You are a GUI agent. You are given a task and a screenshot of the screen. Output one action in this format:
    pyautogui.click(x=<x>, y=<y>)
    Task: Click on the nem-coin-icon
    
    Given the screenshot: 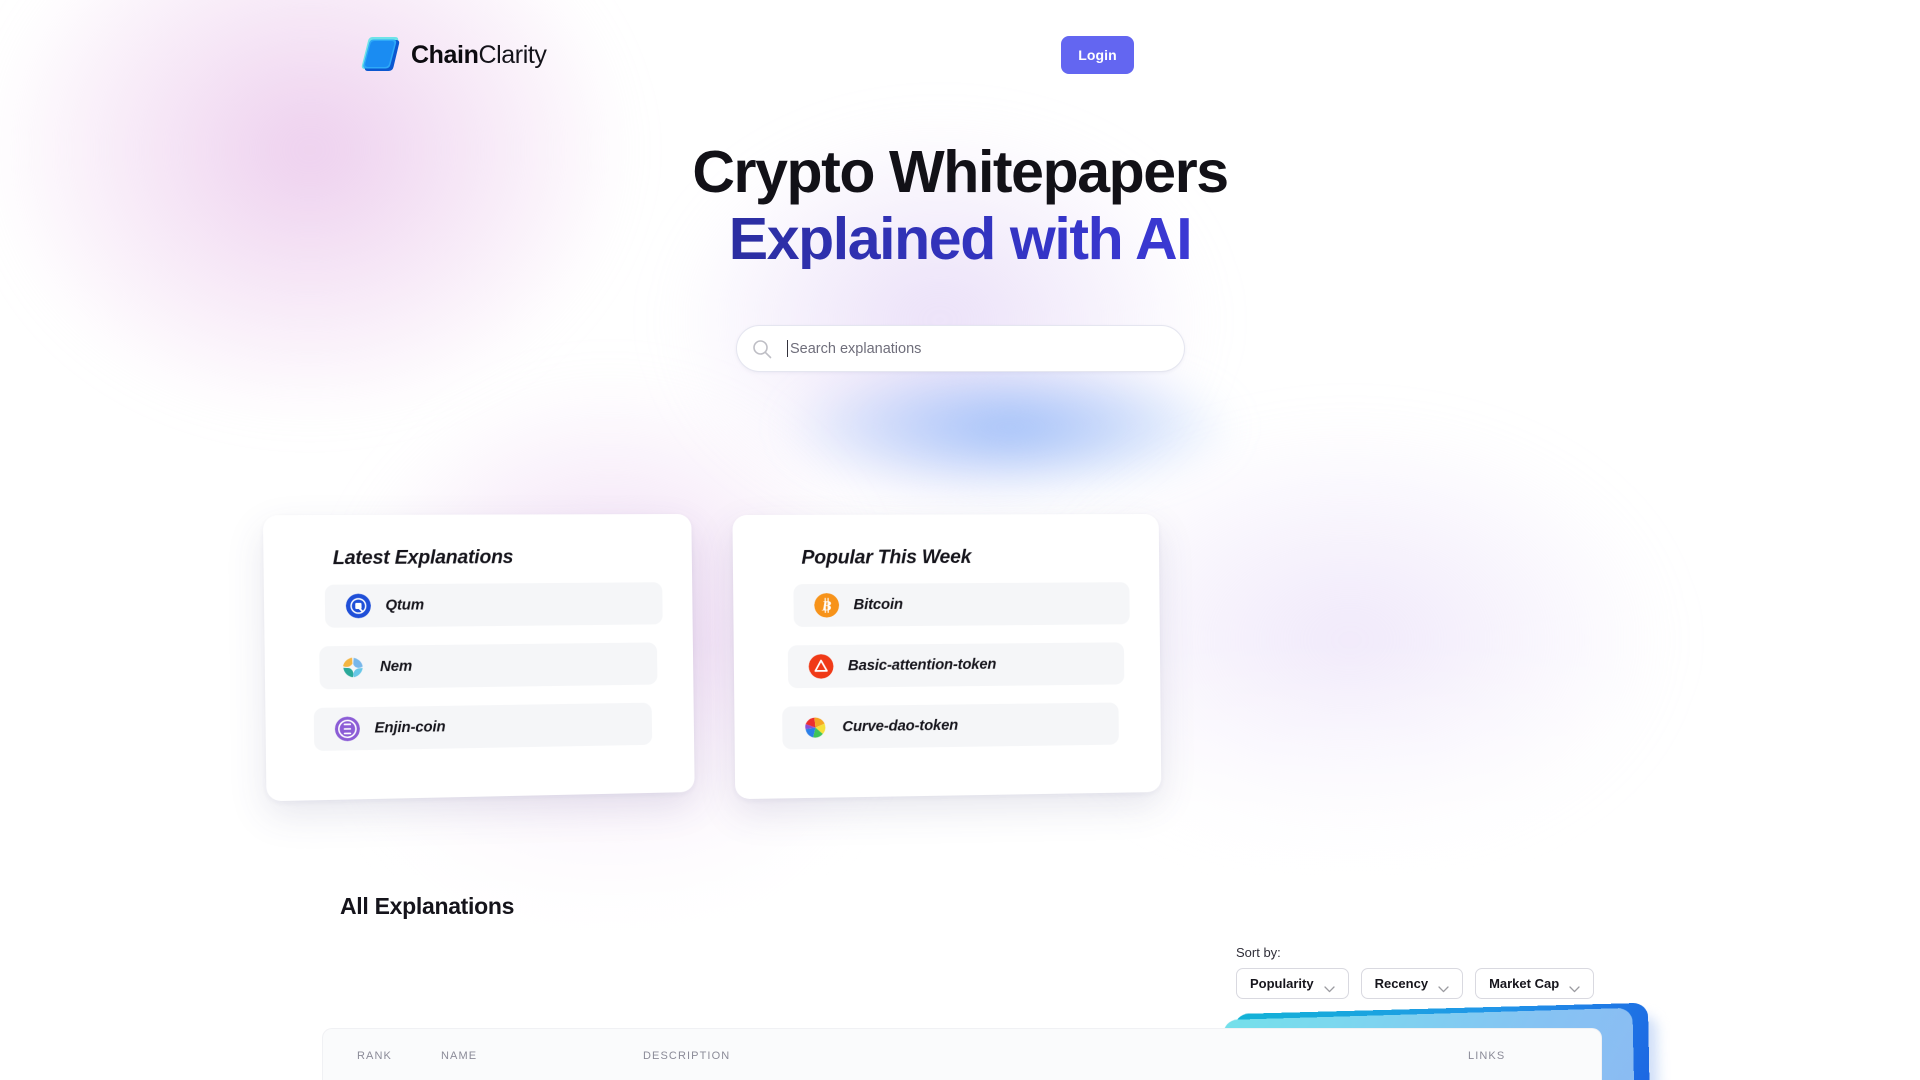 What is the action you would take?
    pyautogui.click(x=352, y=667)
    